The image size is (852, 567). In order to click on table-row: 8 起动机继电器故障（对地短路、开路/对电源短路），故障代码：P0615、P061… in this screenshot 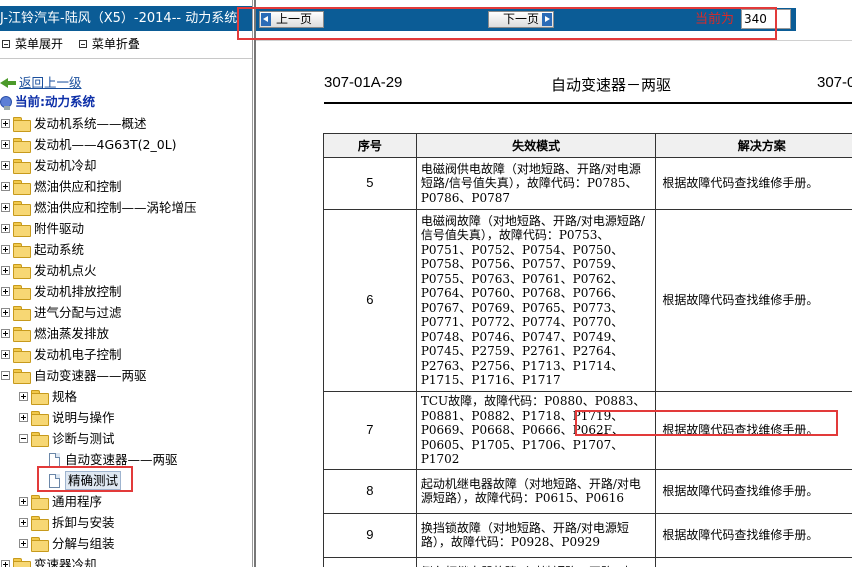, I will do `click(587, 491)`.